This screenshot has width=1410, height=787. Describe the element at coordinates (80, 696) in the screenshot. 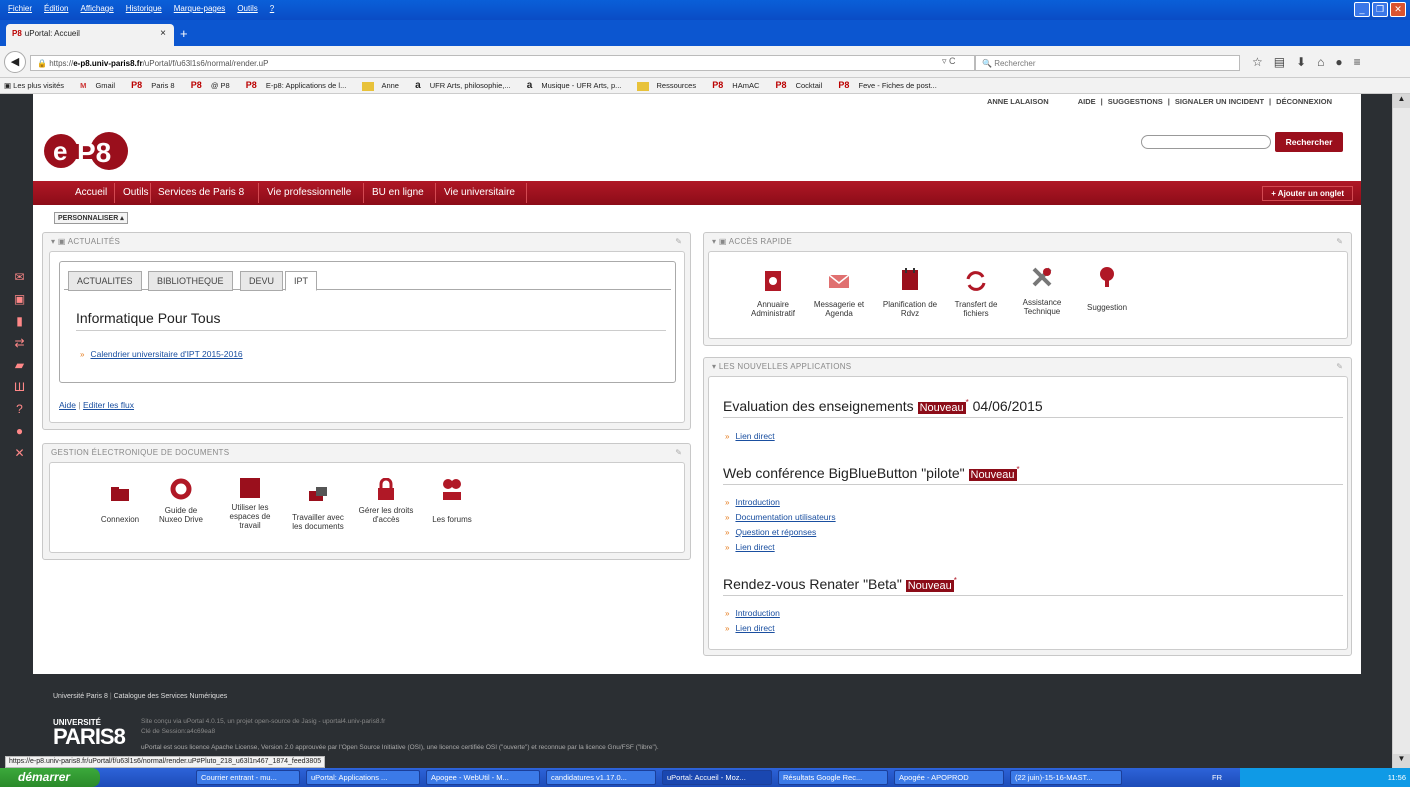

I see `footer-link-paris8: Université Paris 8` at that location.